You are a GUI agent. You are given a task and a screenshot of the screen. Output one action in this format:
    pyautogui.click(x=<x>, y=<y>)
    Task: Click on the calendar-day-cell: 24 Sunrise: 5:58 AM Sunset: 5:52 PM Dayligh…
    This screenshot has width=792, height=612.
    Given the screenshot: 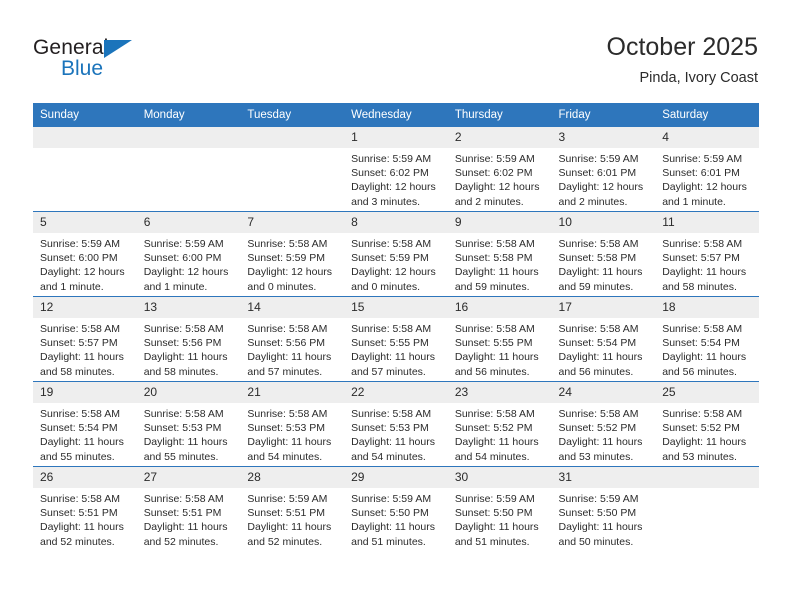 What is the action you would take?
    pyautogui.click(x=603, y=424)
    